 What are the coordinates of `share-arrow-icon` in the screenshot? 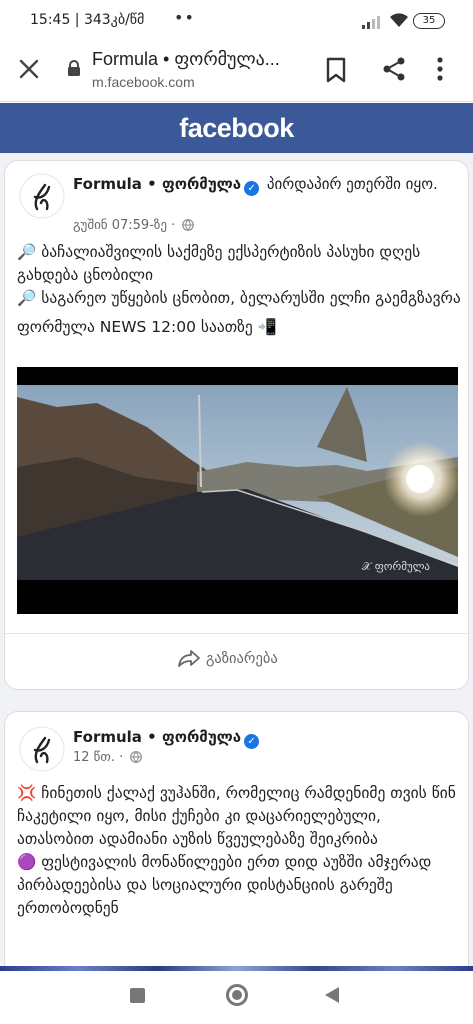 It's located at (189, 658).